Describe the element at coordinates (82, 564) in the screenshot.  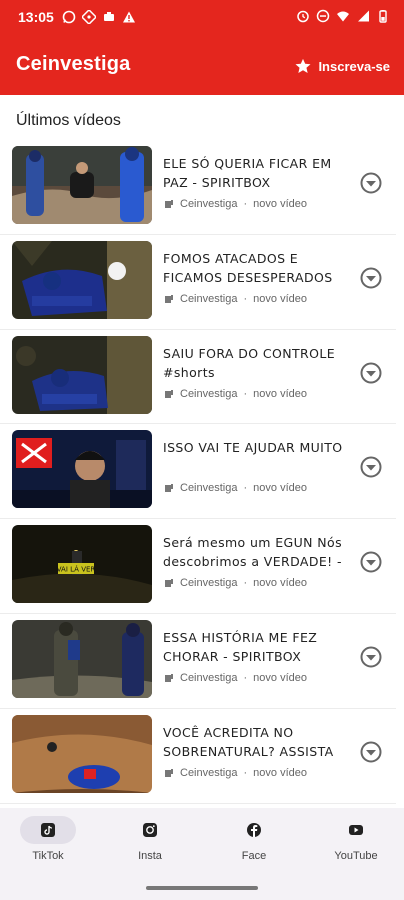
I see `video-thumbnail: VAI LÁ VER` at that location.